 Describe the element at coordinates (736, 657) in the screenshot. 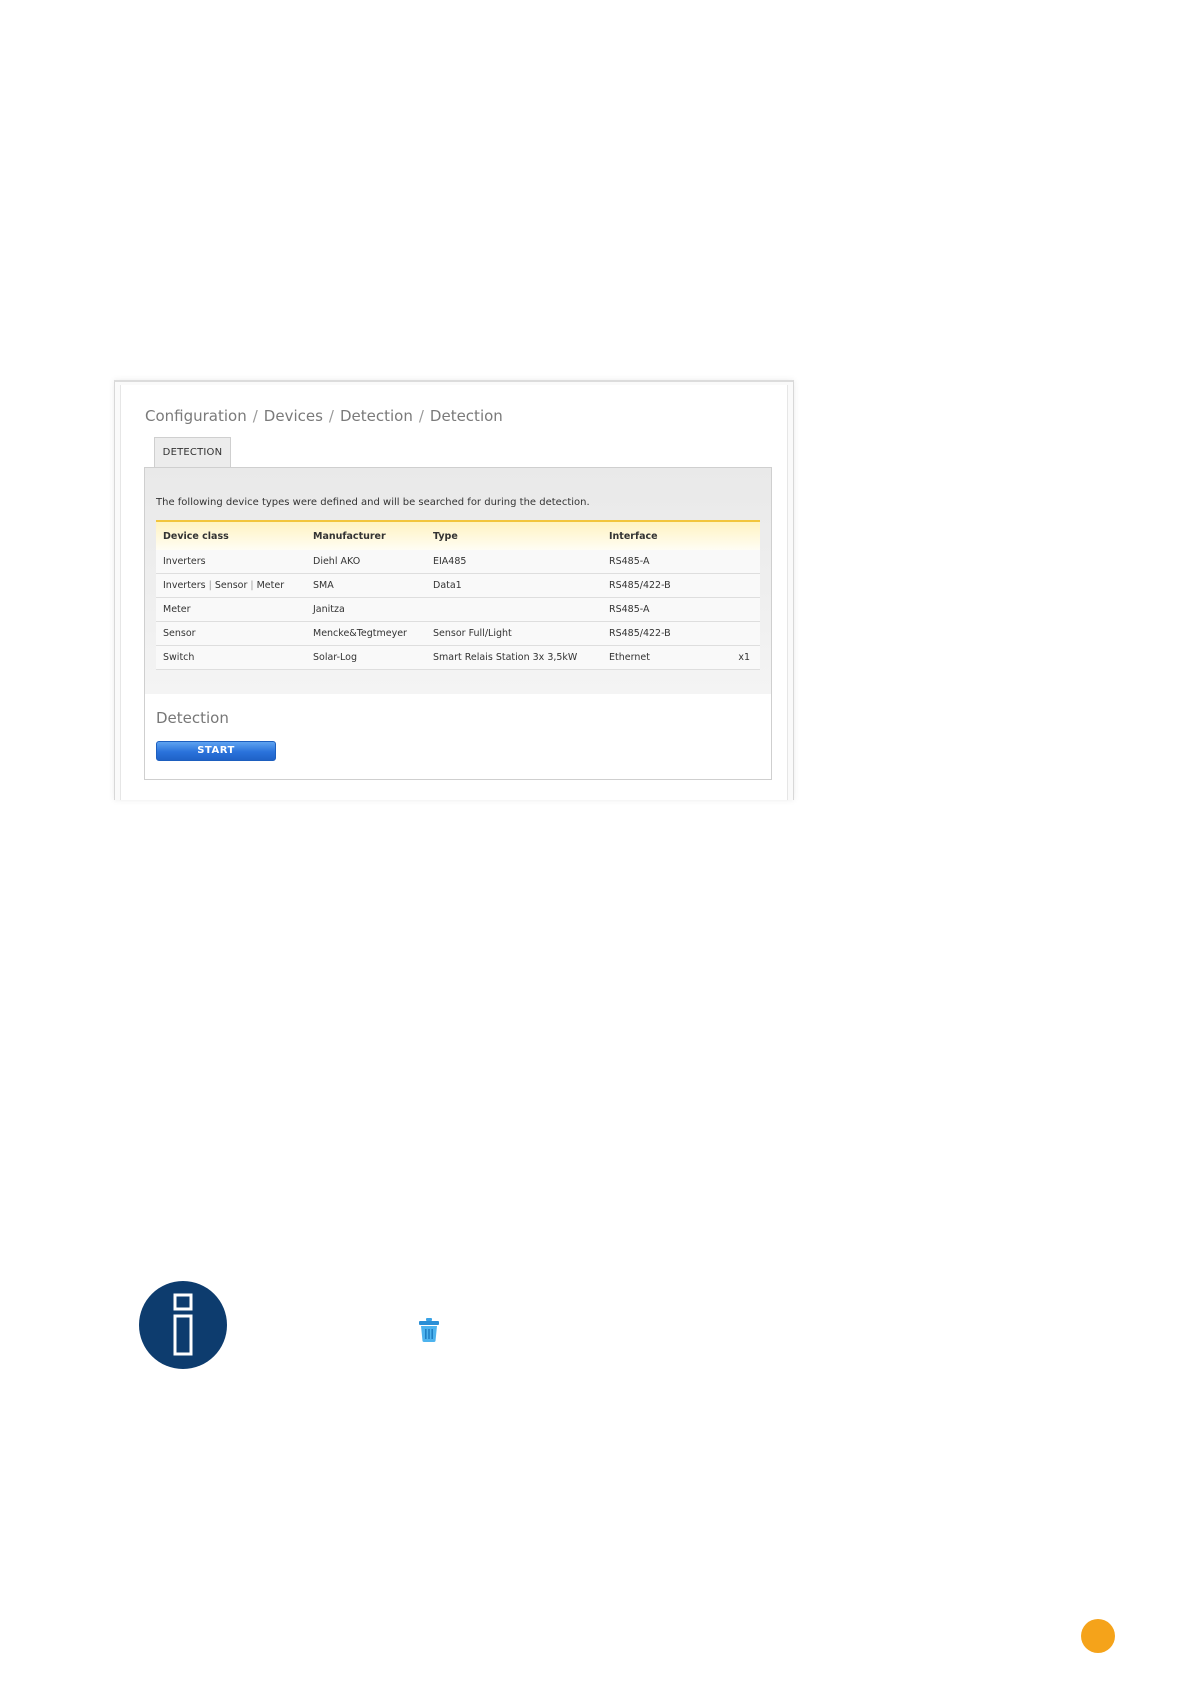

I see `cell-count: x1` at that location.